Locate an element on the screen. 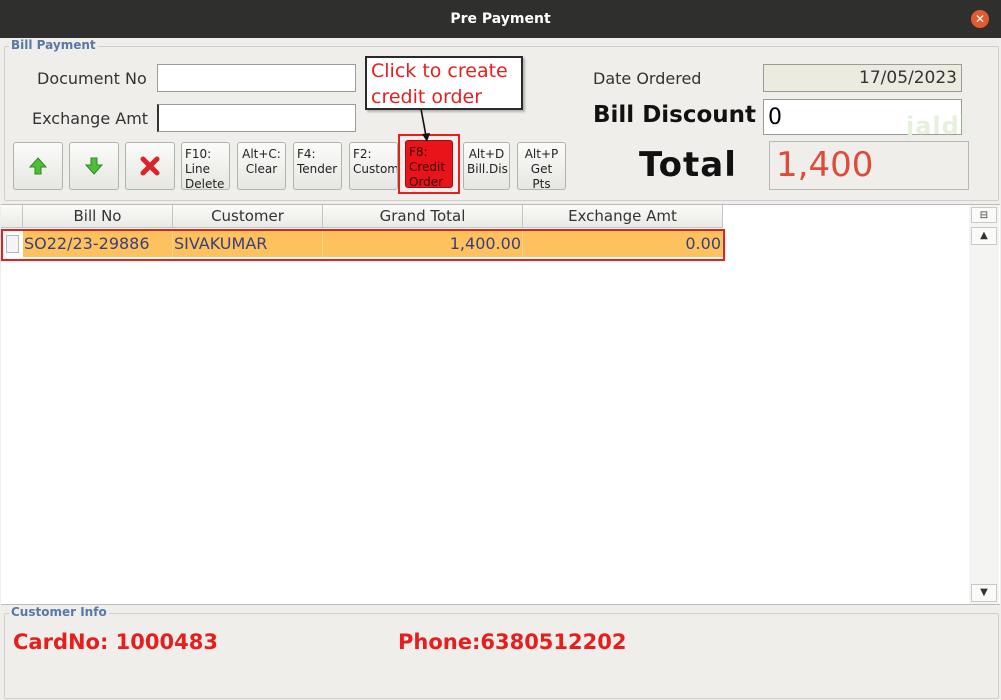  bill-payment-label: Bill Payment is located at coordinates (53, 45).